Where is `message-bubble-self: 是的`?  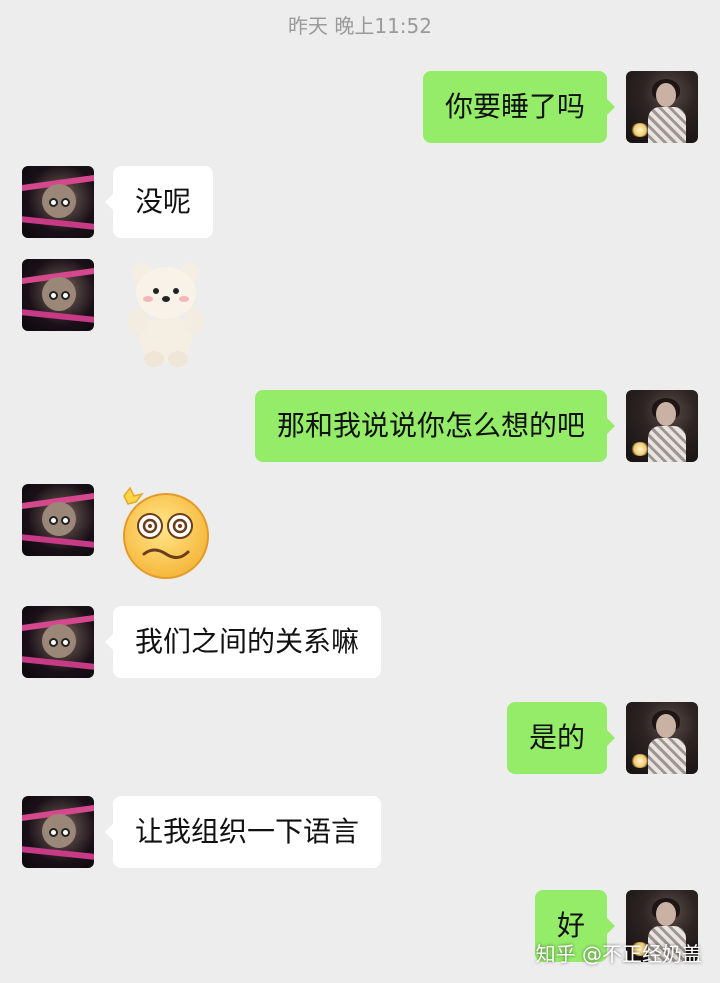 message-bubble-self: 是的 is located at coordinates (561, 738).